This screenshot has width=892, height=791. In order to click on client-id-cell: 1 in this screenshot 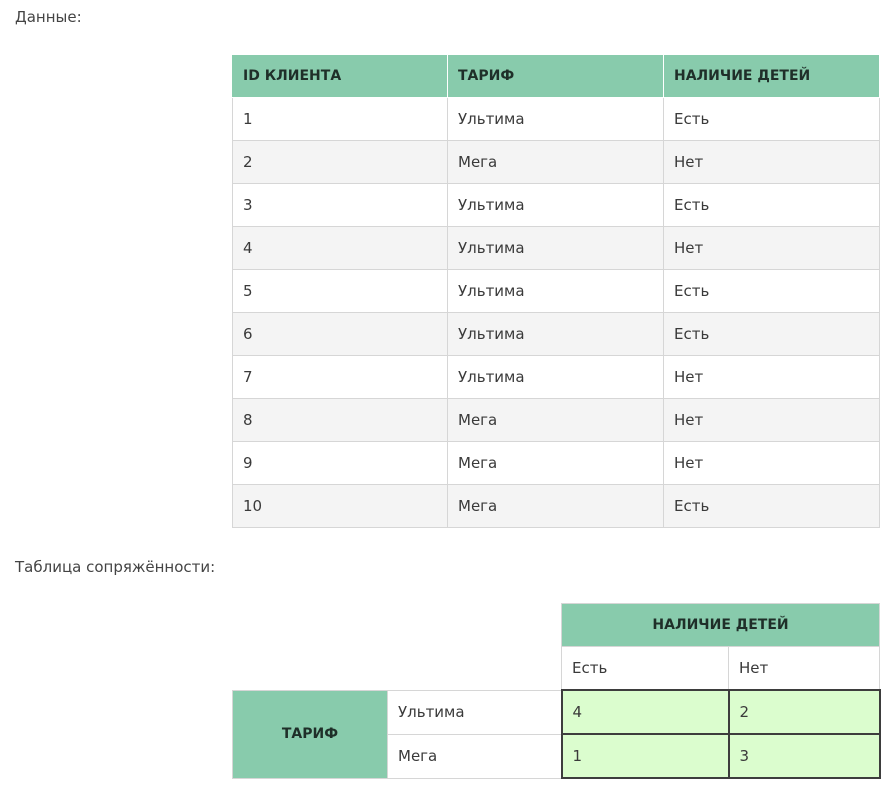, I will do `click(340, 119)`.